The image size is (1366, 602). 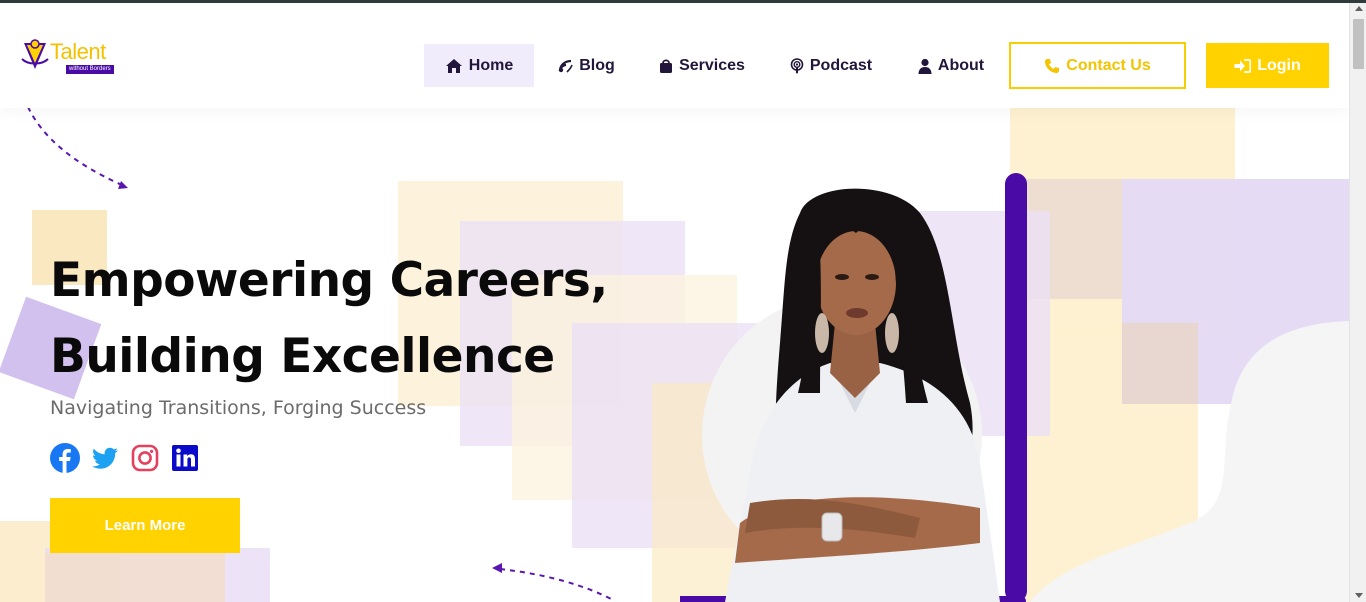 I want to click on brand-logo: Talent without Borders, so click(x=73, y=57).